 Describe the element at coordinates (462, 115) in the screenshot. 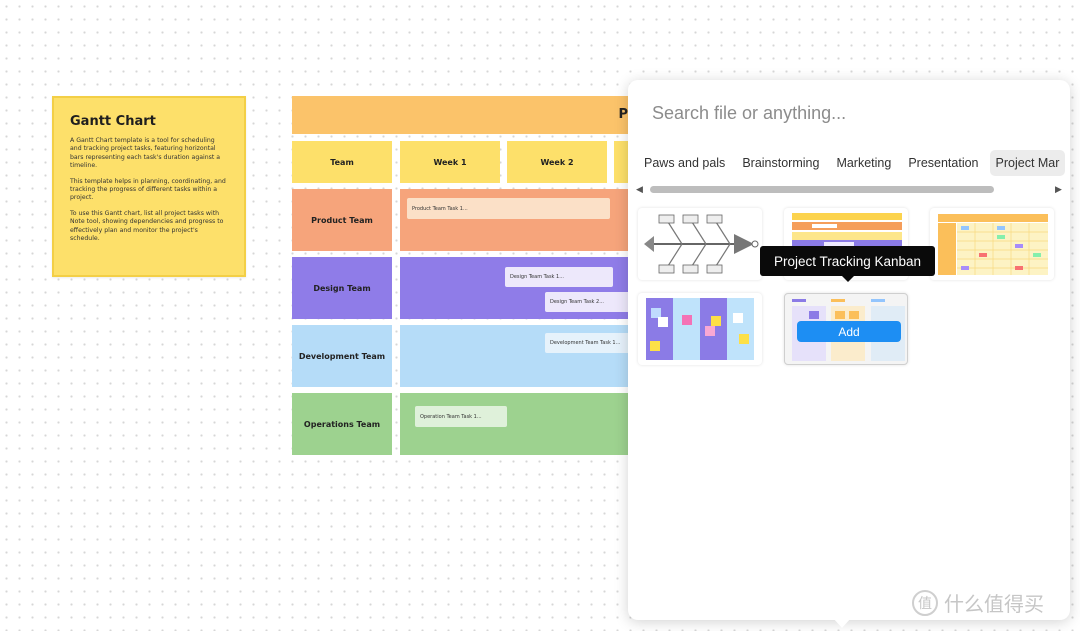

I see `gantt-title-bar: P` at that location.